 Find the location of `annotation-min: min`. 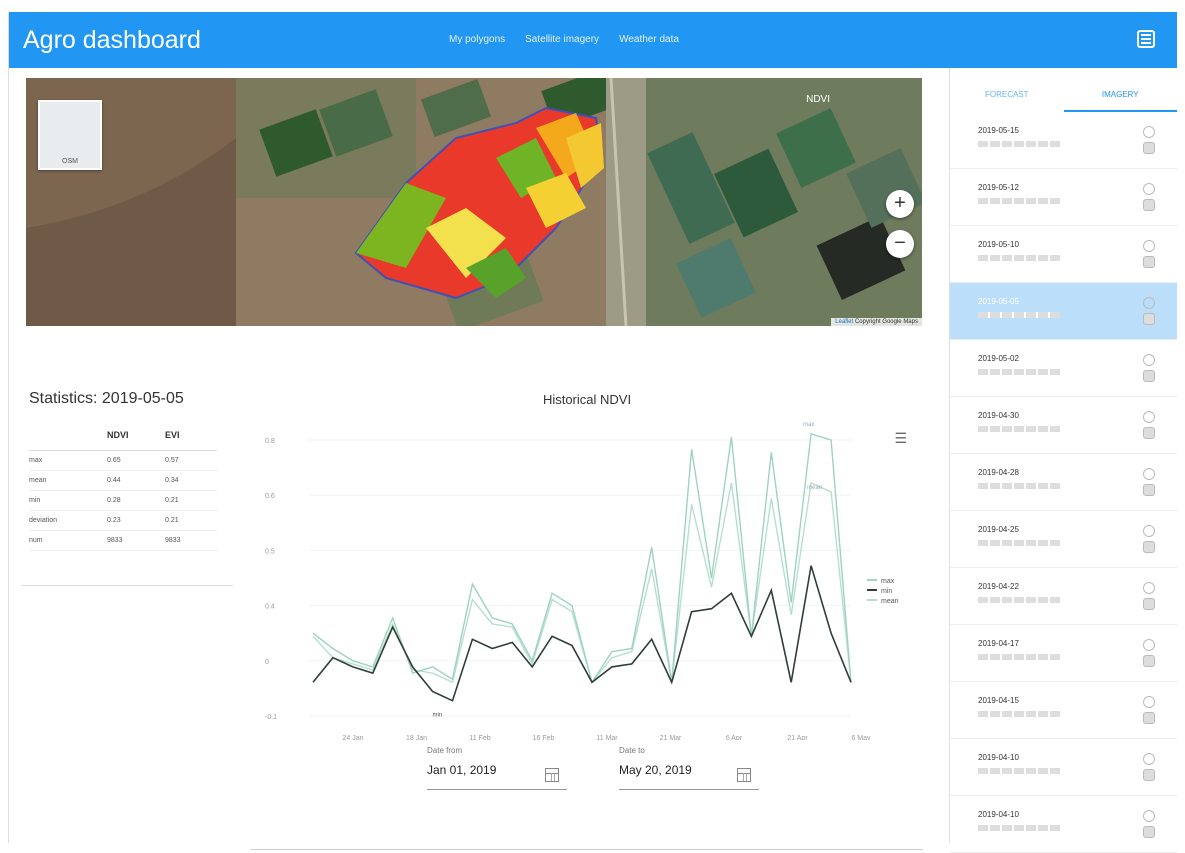

annotation-min: min is located at coordinates (437, 716).